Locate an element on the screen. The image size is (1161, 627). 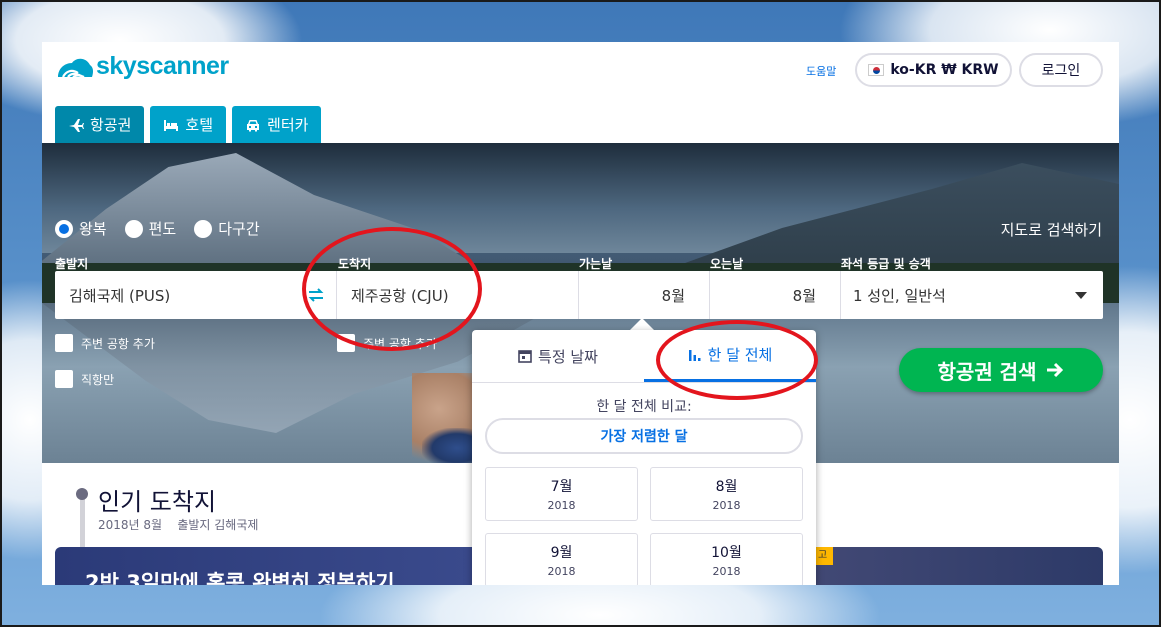
swap-icon is located at coordinates (316, 295).